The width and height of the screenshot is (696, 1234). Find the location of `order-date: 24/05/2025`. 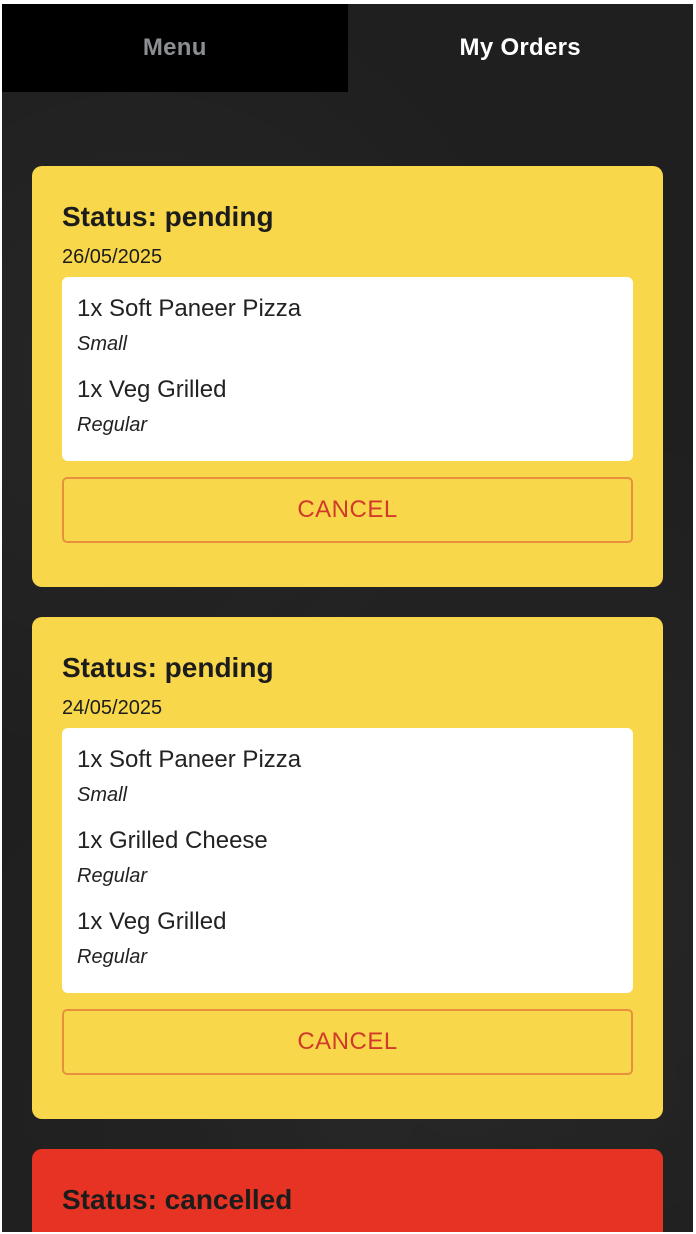

order-date: 24/05/2025 is located at coordinates (112, 708).